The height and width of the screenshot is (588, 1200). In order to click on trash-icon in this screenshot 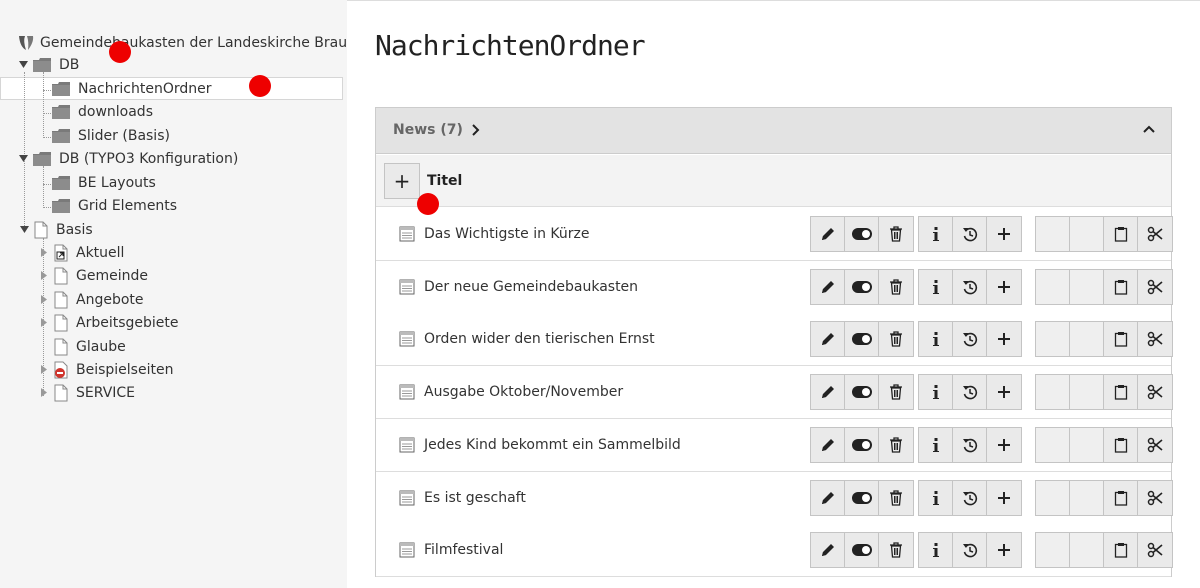, I will do `click(896, 497)`.